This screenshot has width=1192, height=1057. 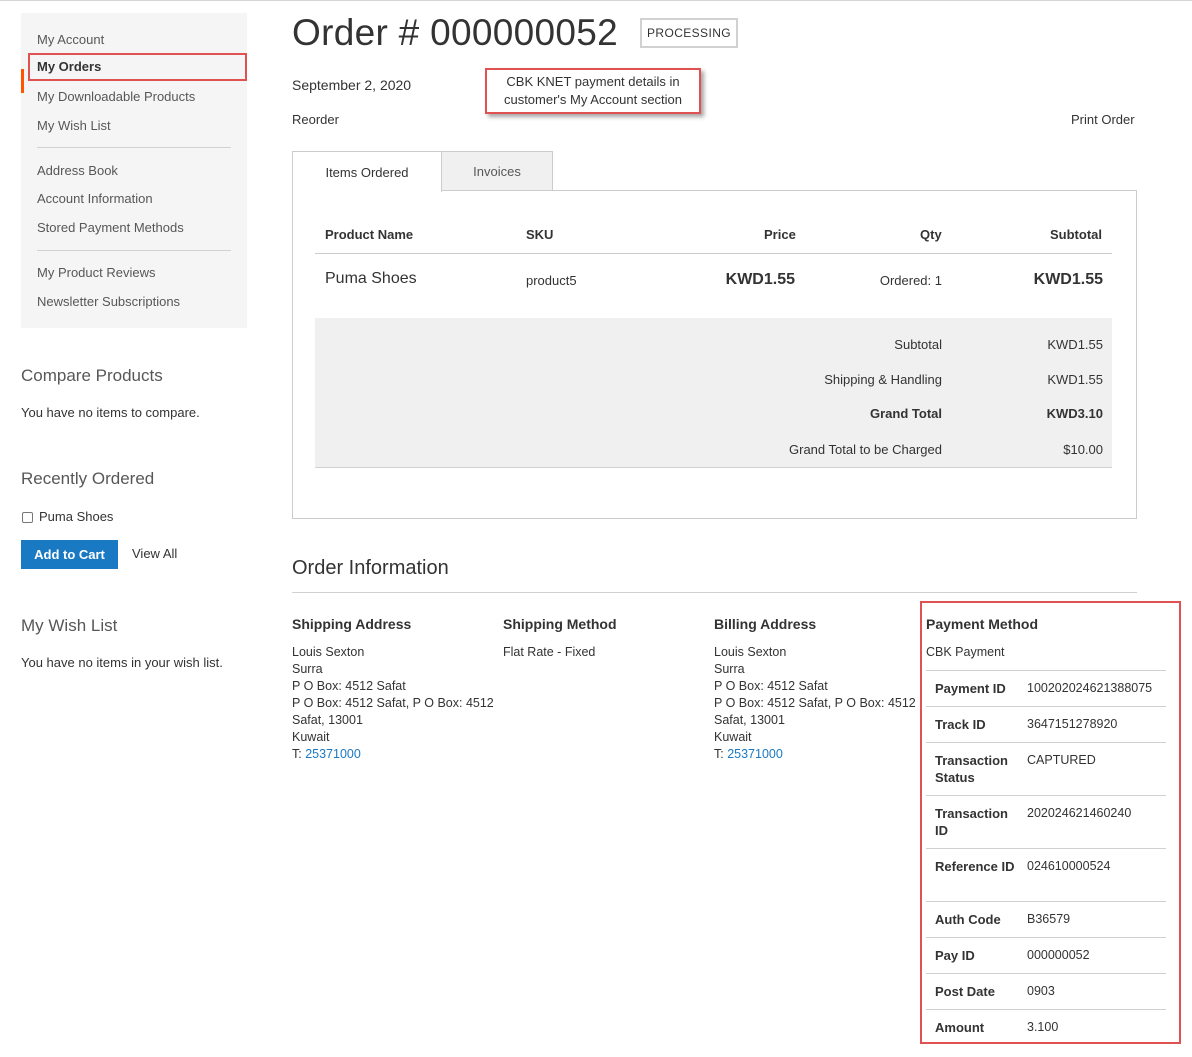 I want to click on order-date: September 2, 2020, so click(x=352, y=85).